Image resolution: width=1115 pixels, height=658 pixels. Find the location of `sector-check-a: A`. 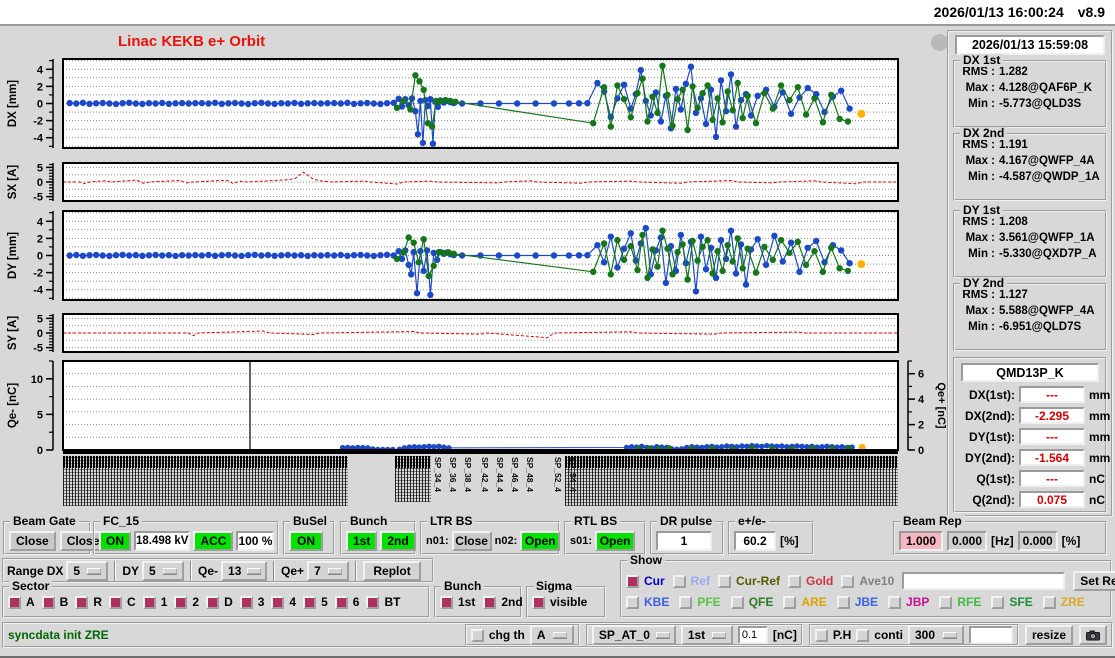

sector-check-a: A is located at coordinates (21, 602).